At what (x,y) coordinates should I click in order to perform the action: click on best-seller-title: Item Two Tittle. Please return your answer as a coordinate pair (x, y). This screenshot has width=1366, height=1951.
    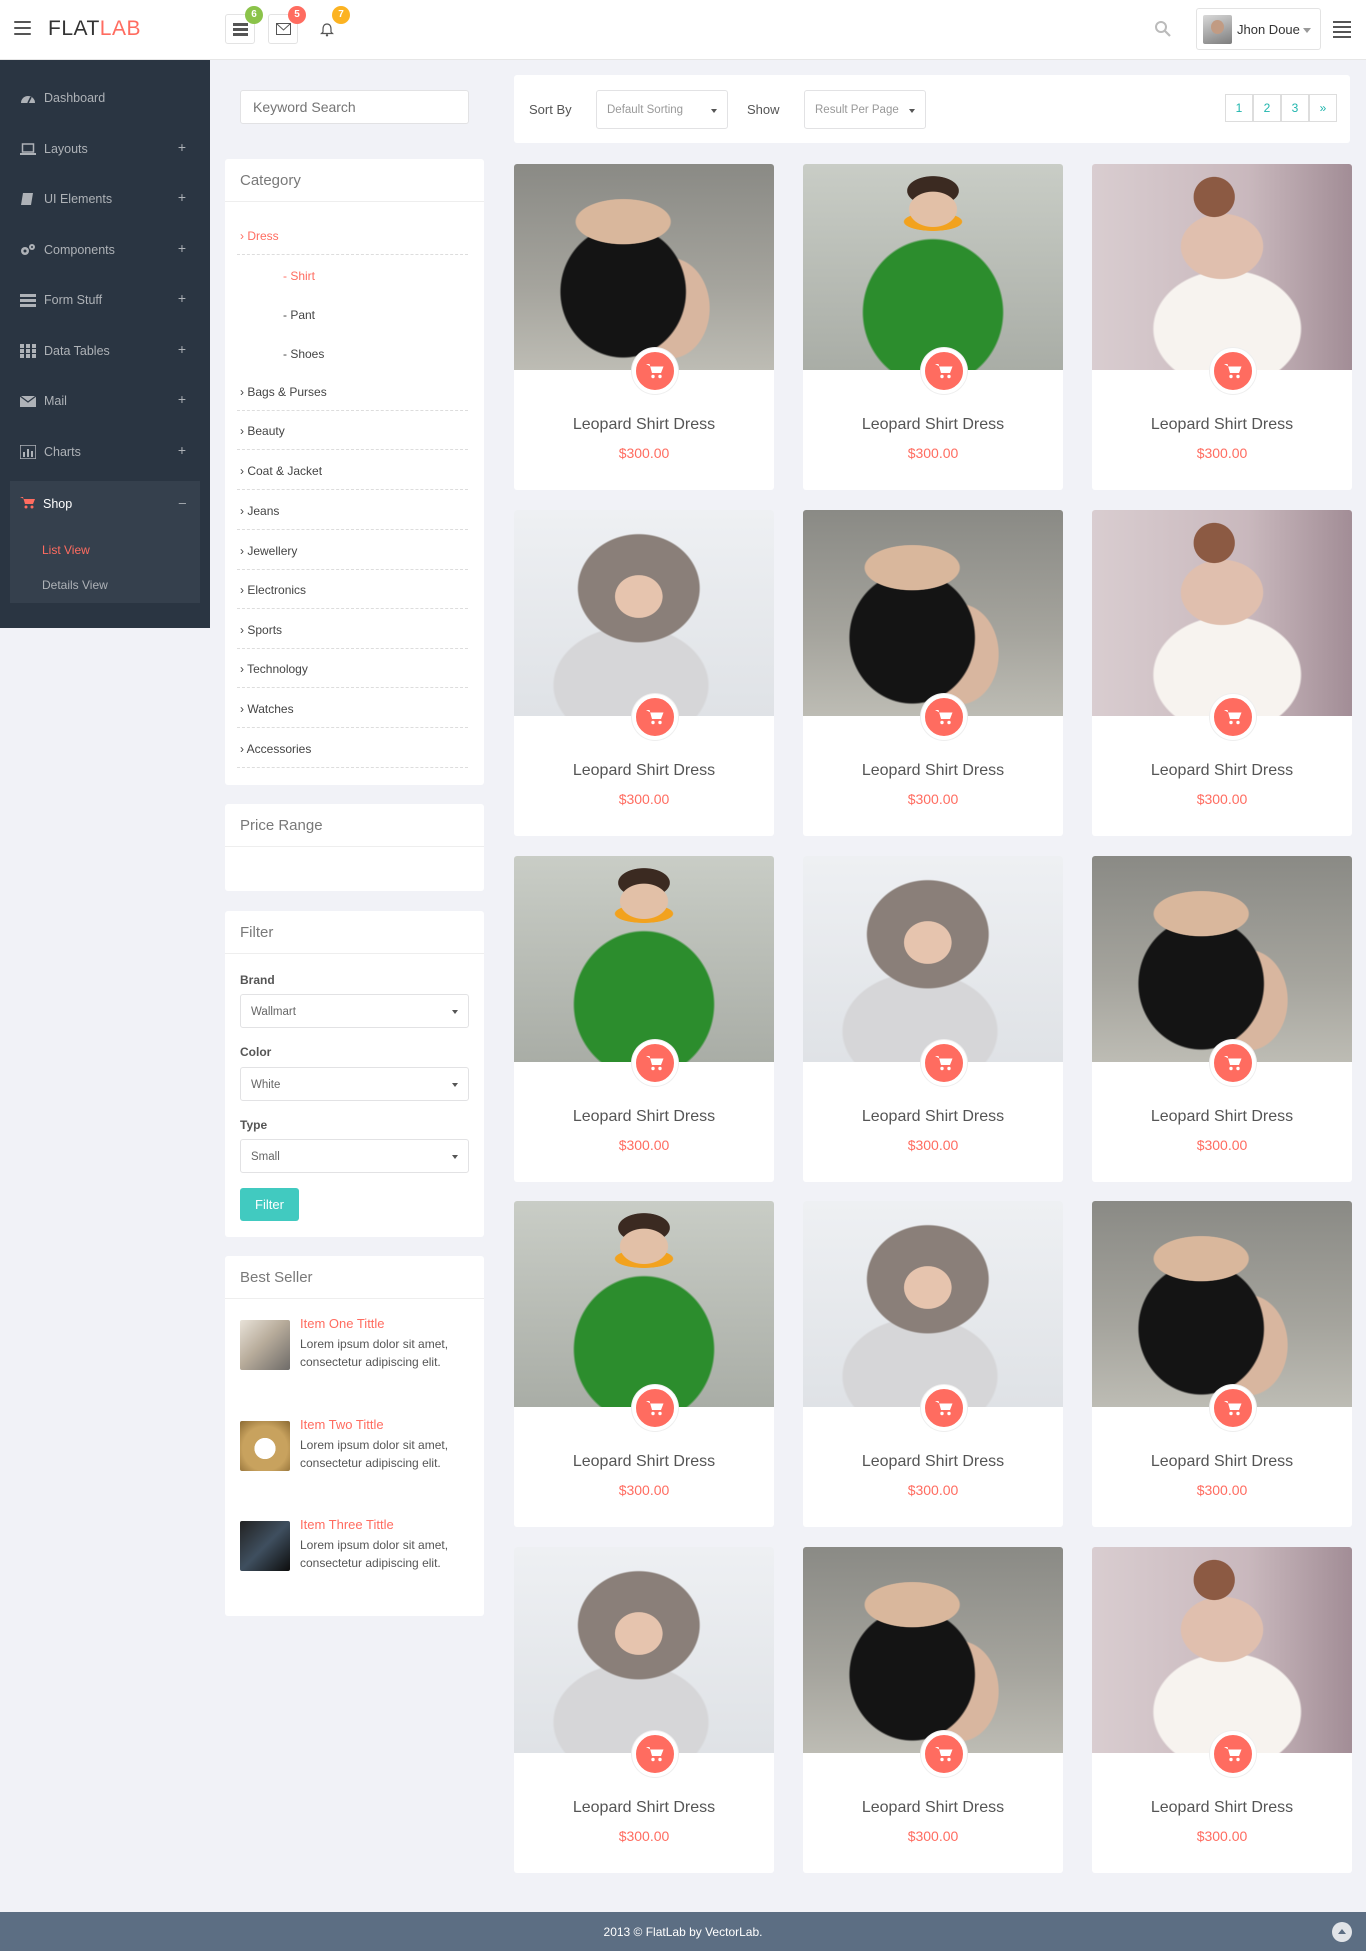
    Looking at the image, I should click on (342, 1424).